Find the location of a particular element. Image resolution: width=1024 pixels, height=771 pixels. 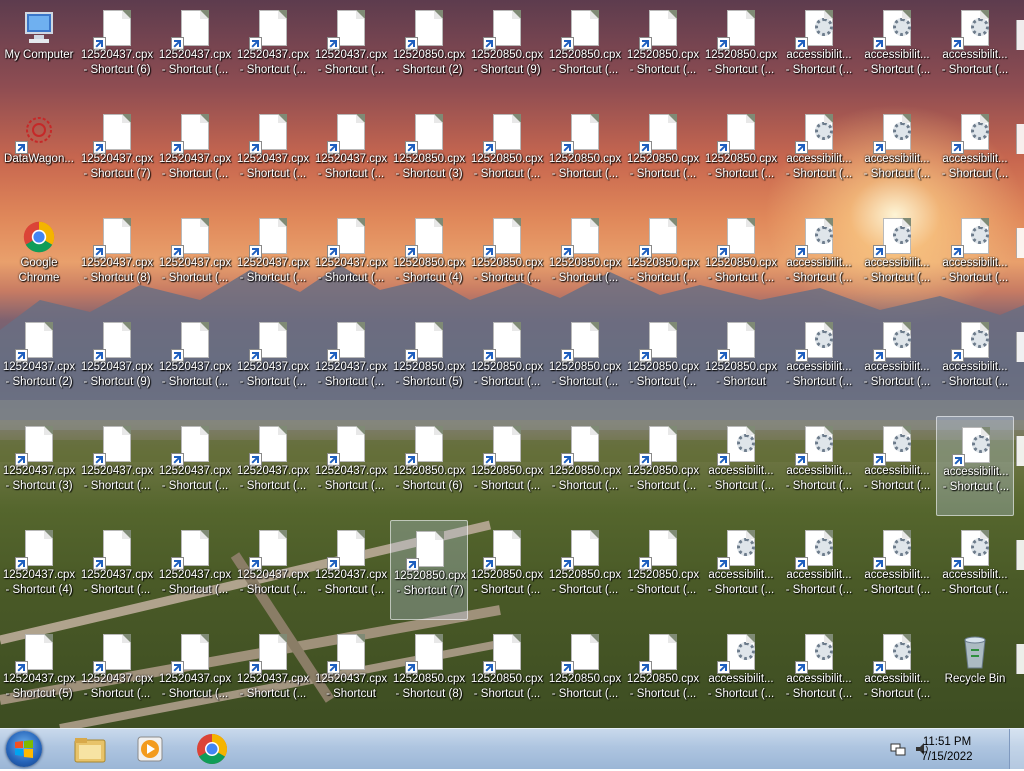

desktop-icon: 12520437.cpx - Shortcut (2) is located at coordinates (39, 362).